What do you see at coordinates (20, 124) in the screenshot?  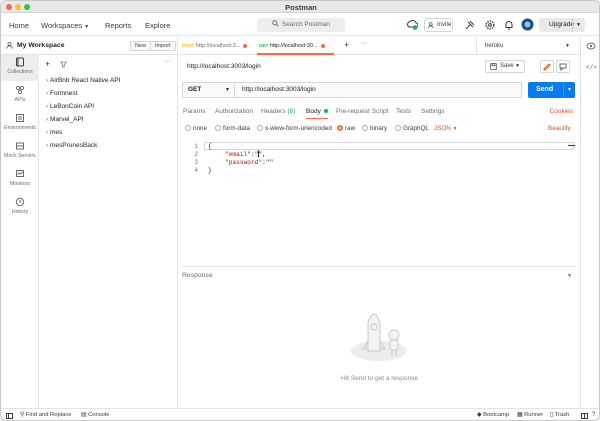 I see `sidebar-item-environments: Environments` at bounding box center [20, 124].